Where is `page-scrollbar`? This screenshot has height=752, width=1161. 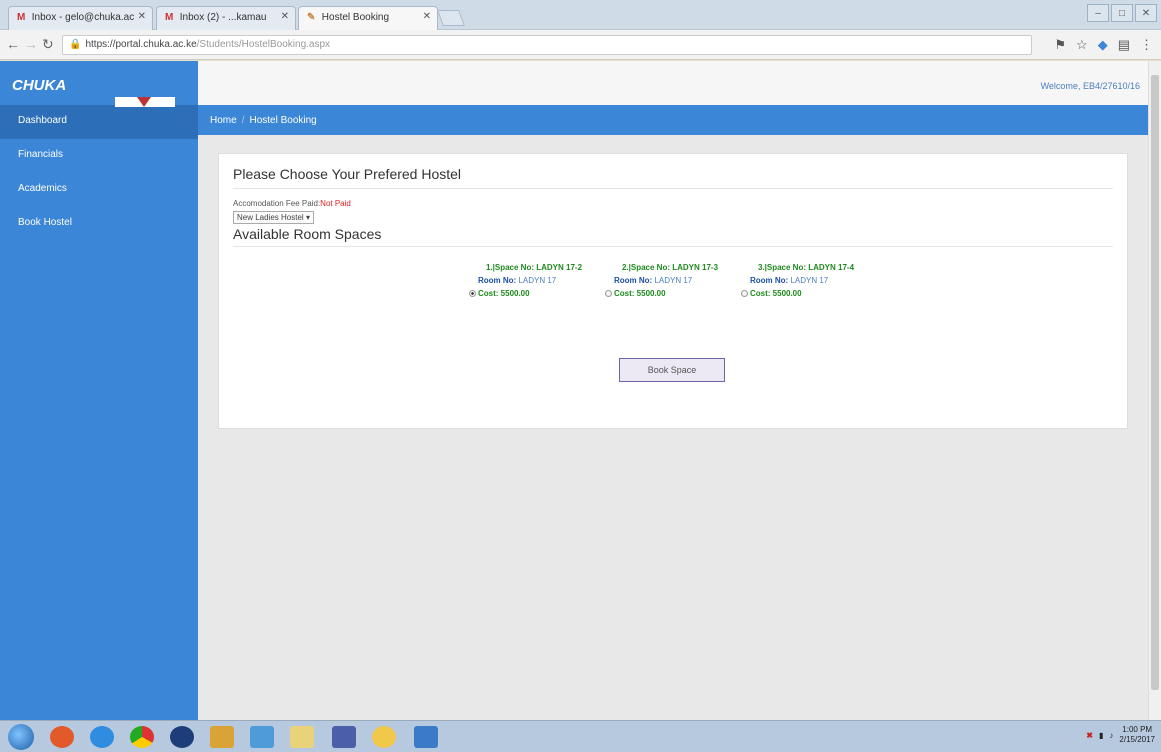
page-scrollbar is located at coordinates (1154, 390).